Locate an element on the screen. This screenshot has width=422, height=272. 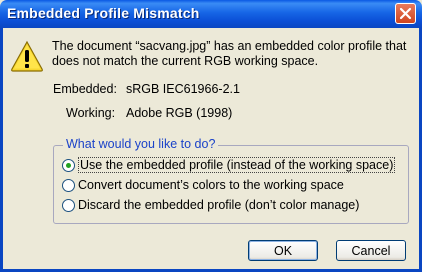
working-space-value: Adobe RGB (1998) is located at coordinates (179, 113).